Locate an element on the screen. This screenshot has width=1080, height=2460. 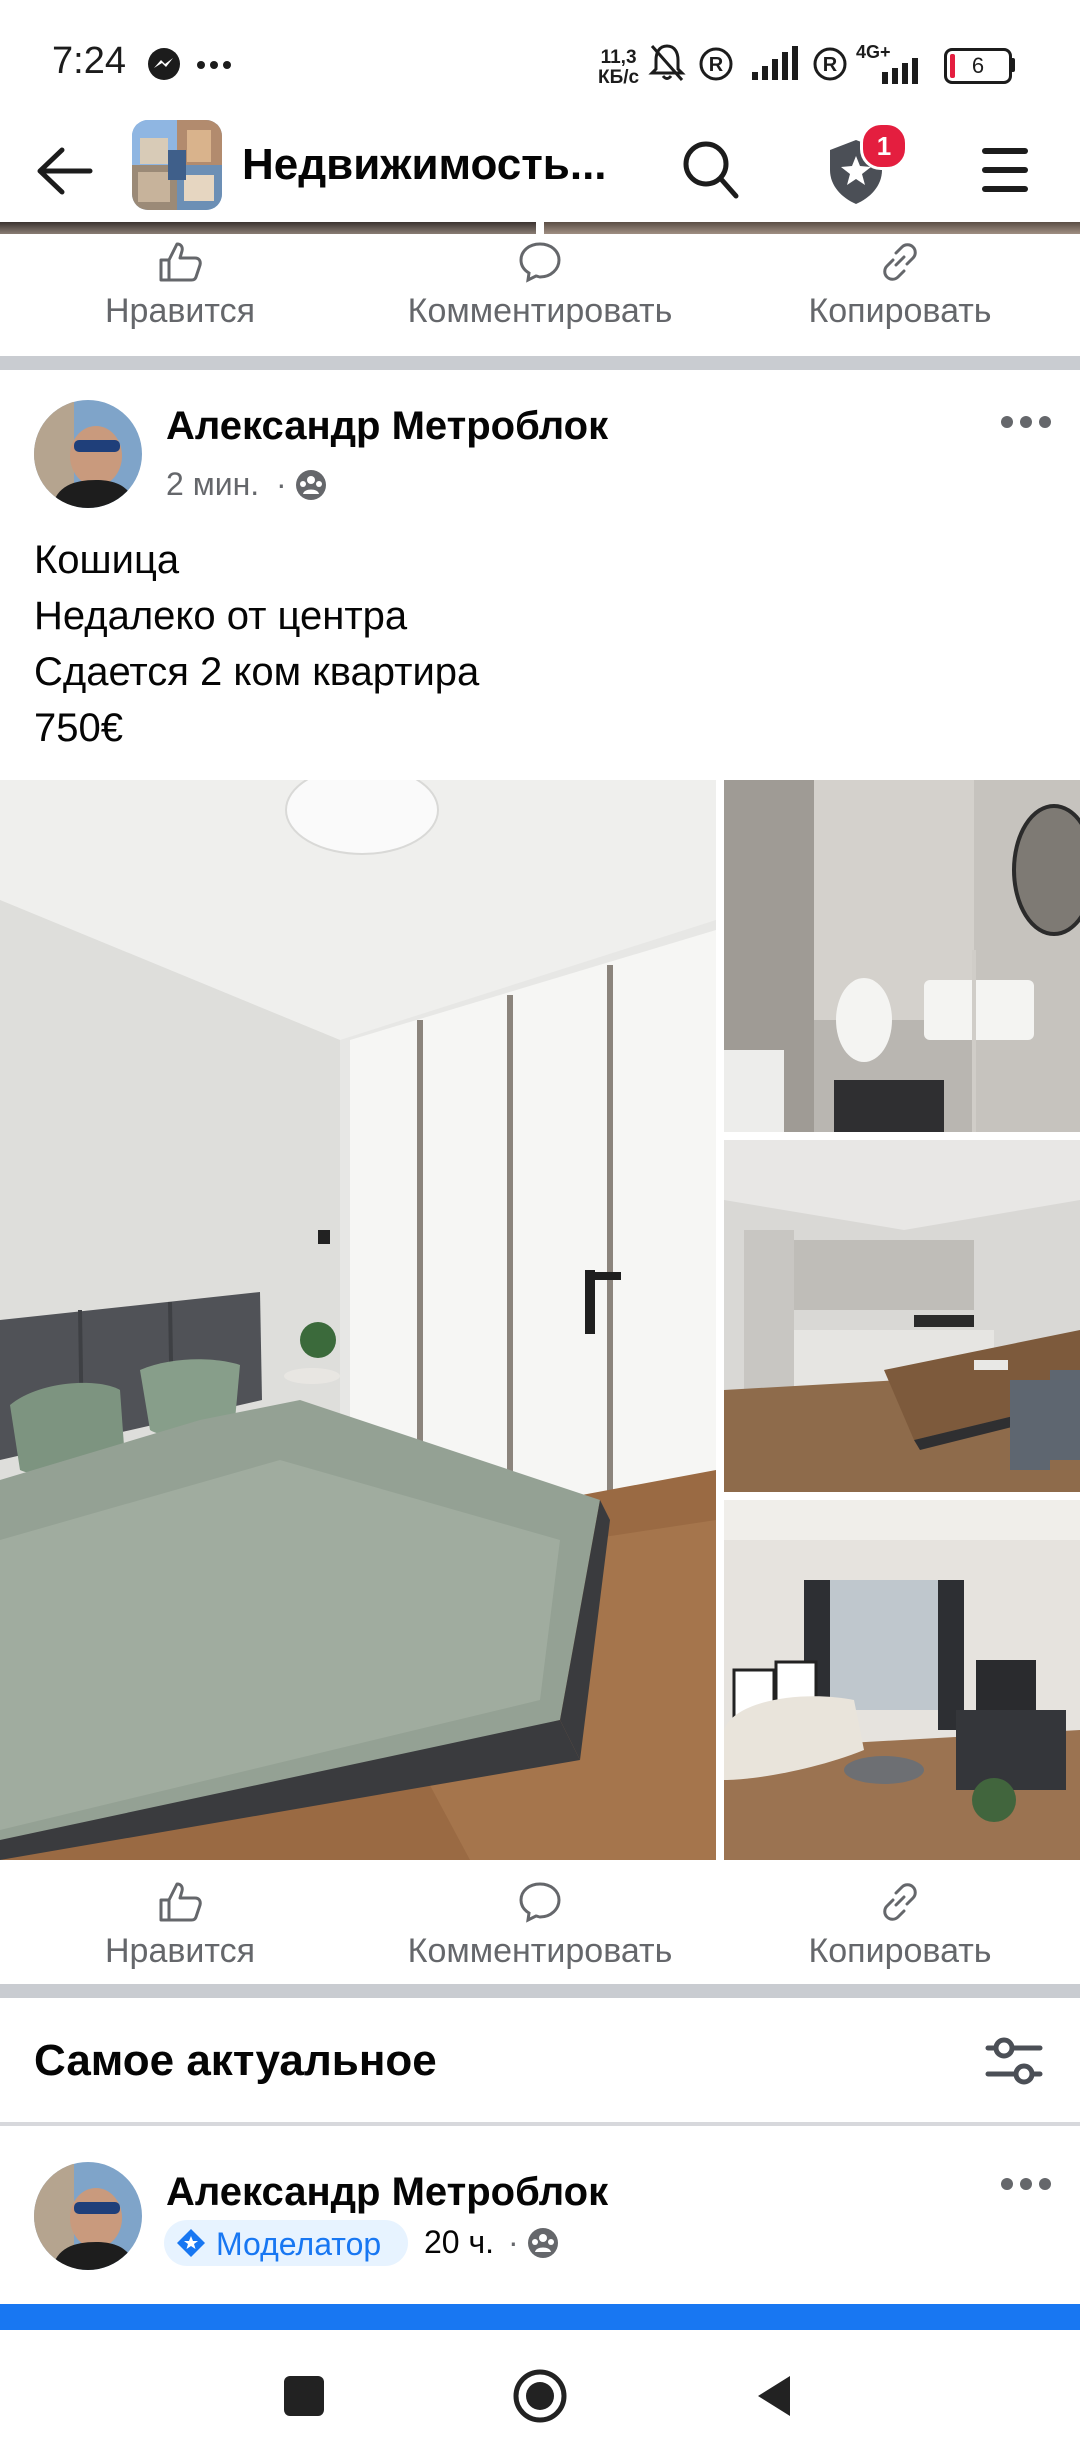
system-nav-bar is located at coordinates (540, 2395).